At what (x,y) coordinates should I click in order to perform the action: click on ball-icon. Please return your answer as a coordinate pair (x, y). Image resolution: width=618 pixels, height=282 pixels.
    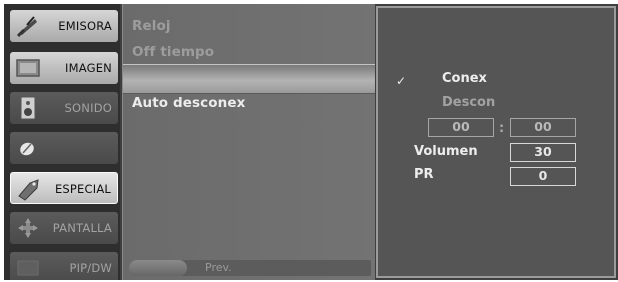
    Looking at the image, I should click on (28, 148).